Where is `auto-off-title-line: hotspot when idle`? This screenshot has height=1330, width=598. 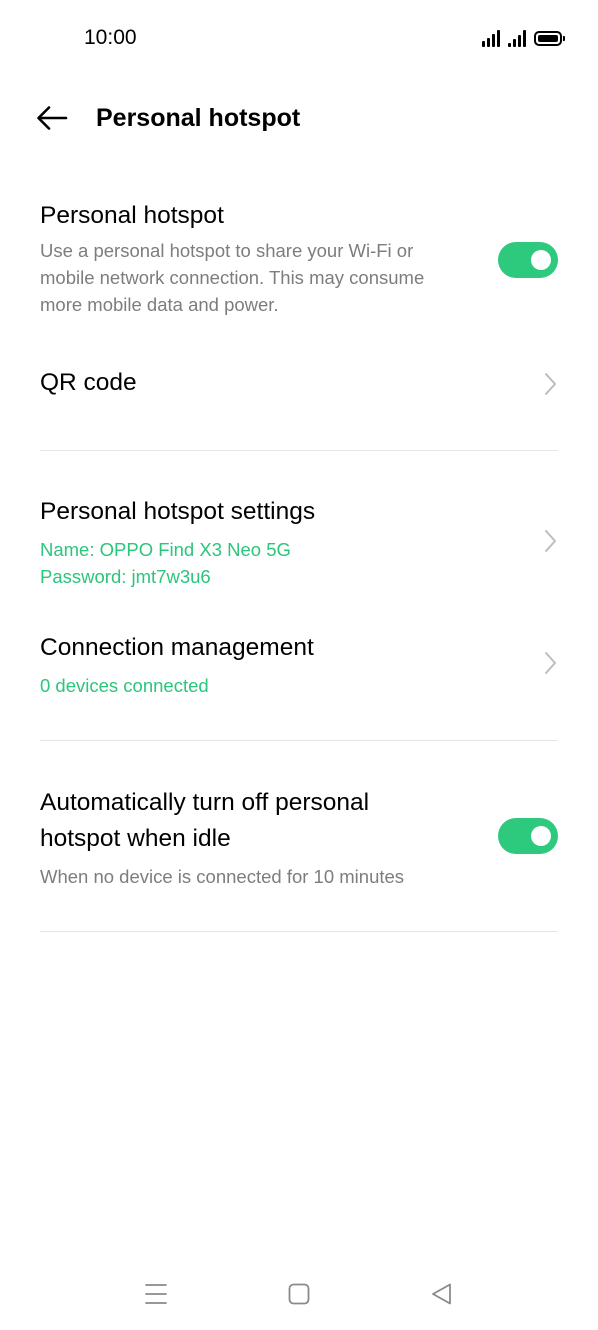 auto-off-title-line: hotspot when idle is located at coordinates (135, 838).